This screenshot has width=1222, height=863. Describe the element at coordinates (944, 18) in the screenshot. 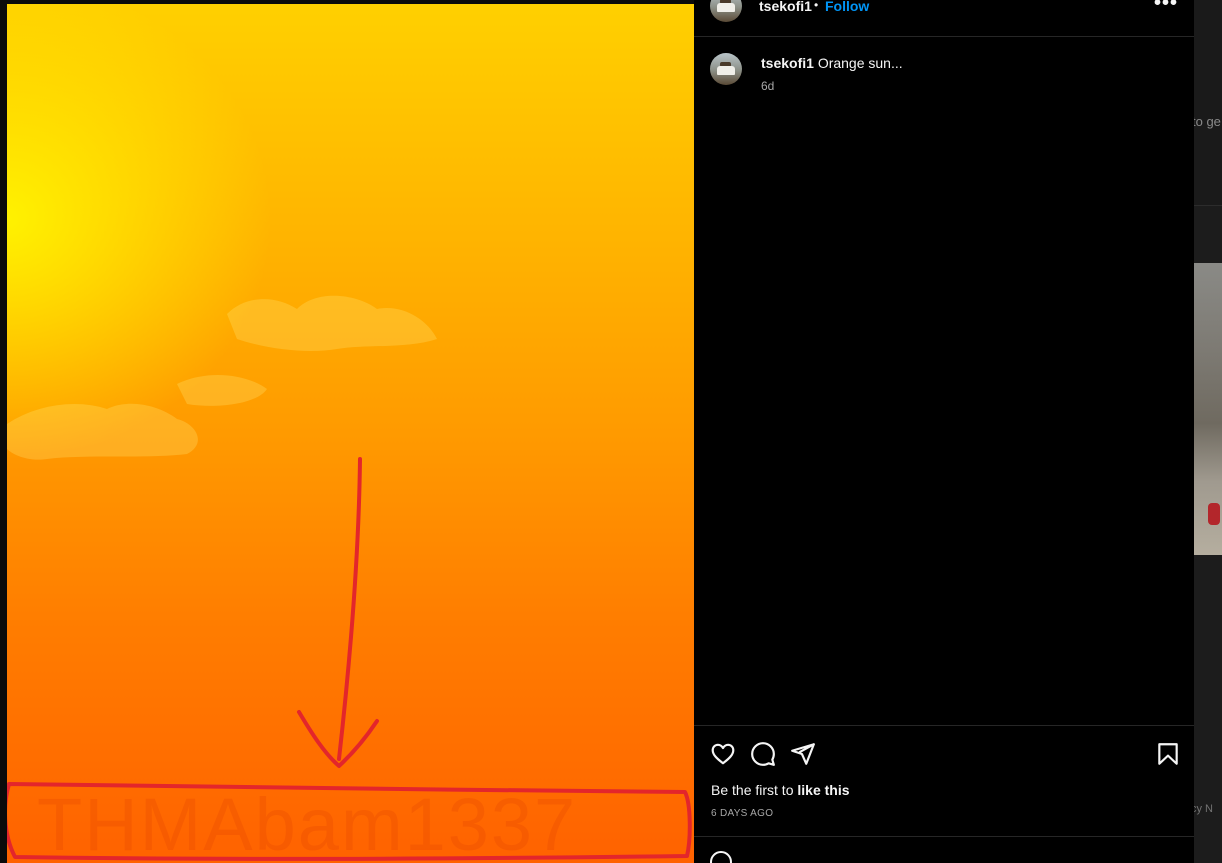

I see `post-header: tsekofi1 • Follow •••` at that location.